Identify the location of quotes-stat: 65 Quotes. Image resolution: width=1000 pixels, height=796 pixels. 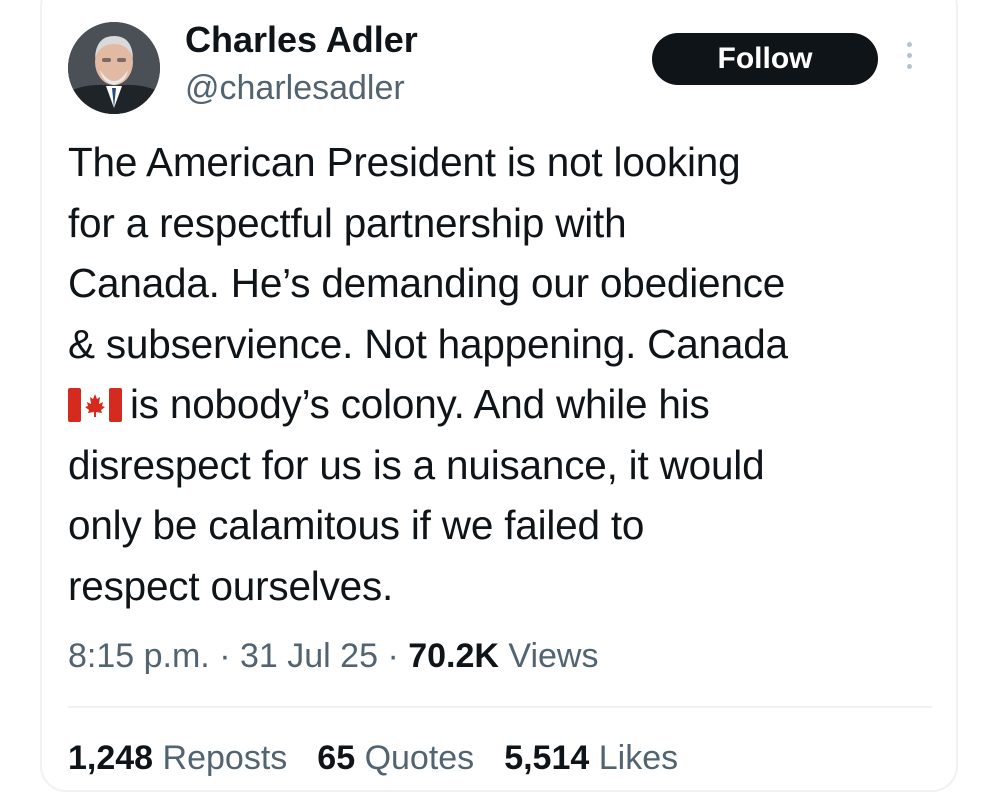
(395, 758).